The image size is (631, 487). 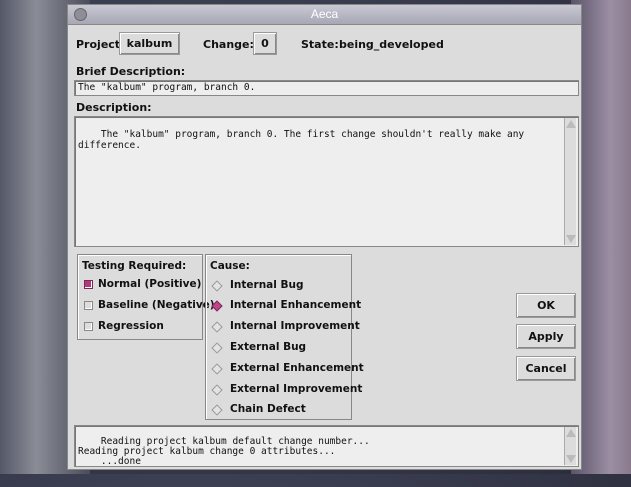 What do you see at coordinates (297, 368) in the screenshot?
I see `cause-option-label: External Enhancement` at bounding box center [297, 368].